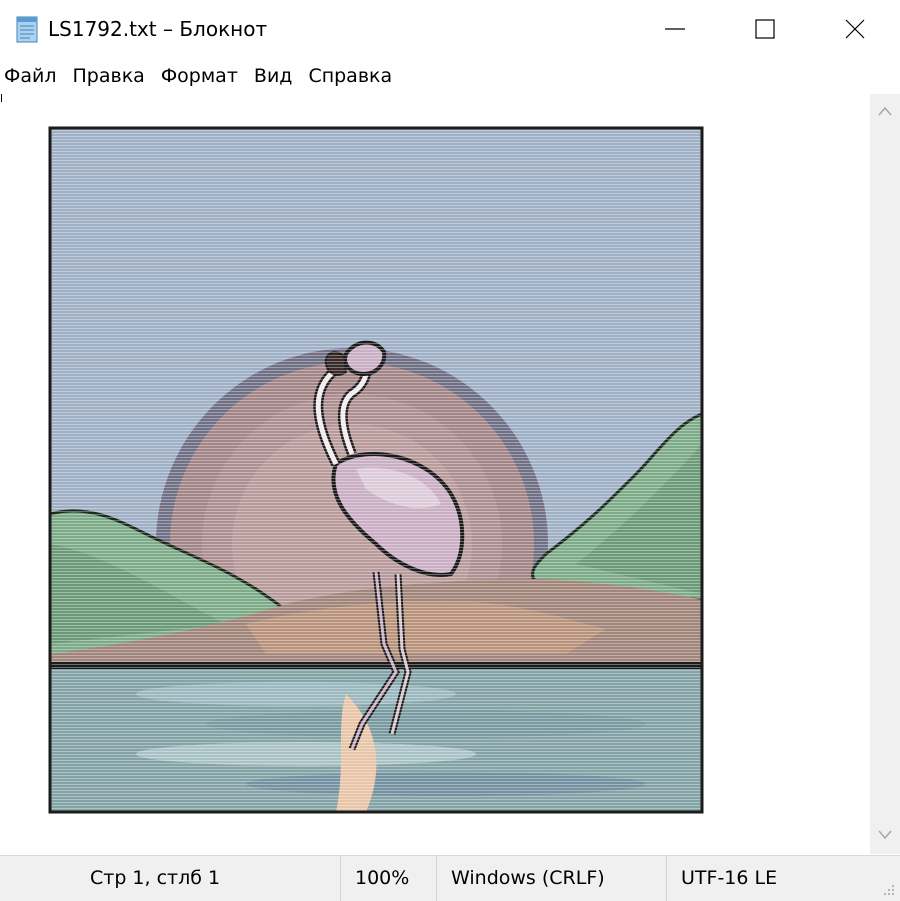 The width and height of the screenshot is (900, 901). What do you see at coordinates (388, 878) in the screenshot?
I see `zoom-level: 100%` at bounding box center [388, 878].